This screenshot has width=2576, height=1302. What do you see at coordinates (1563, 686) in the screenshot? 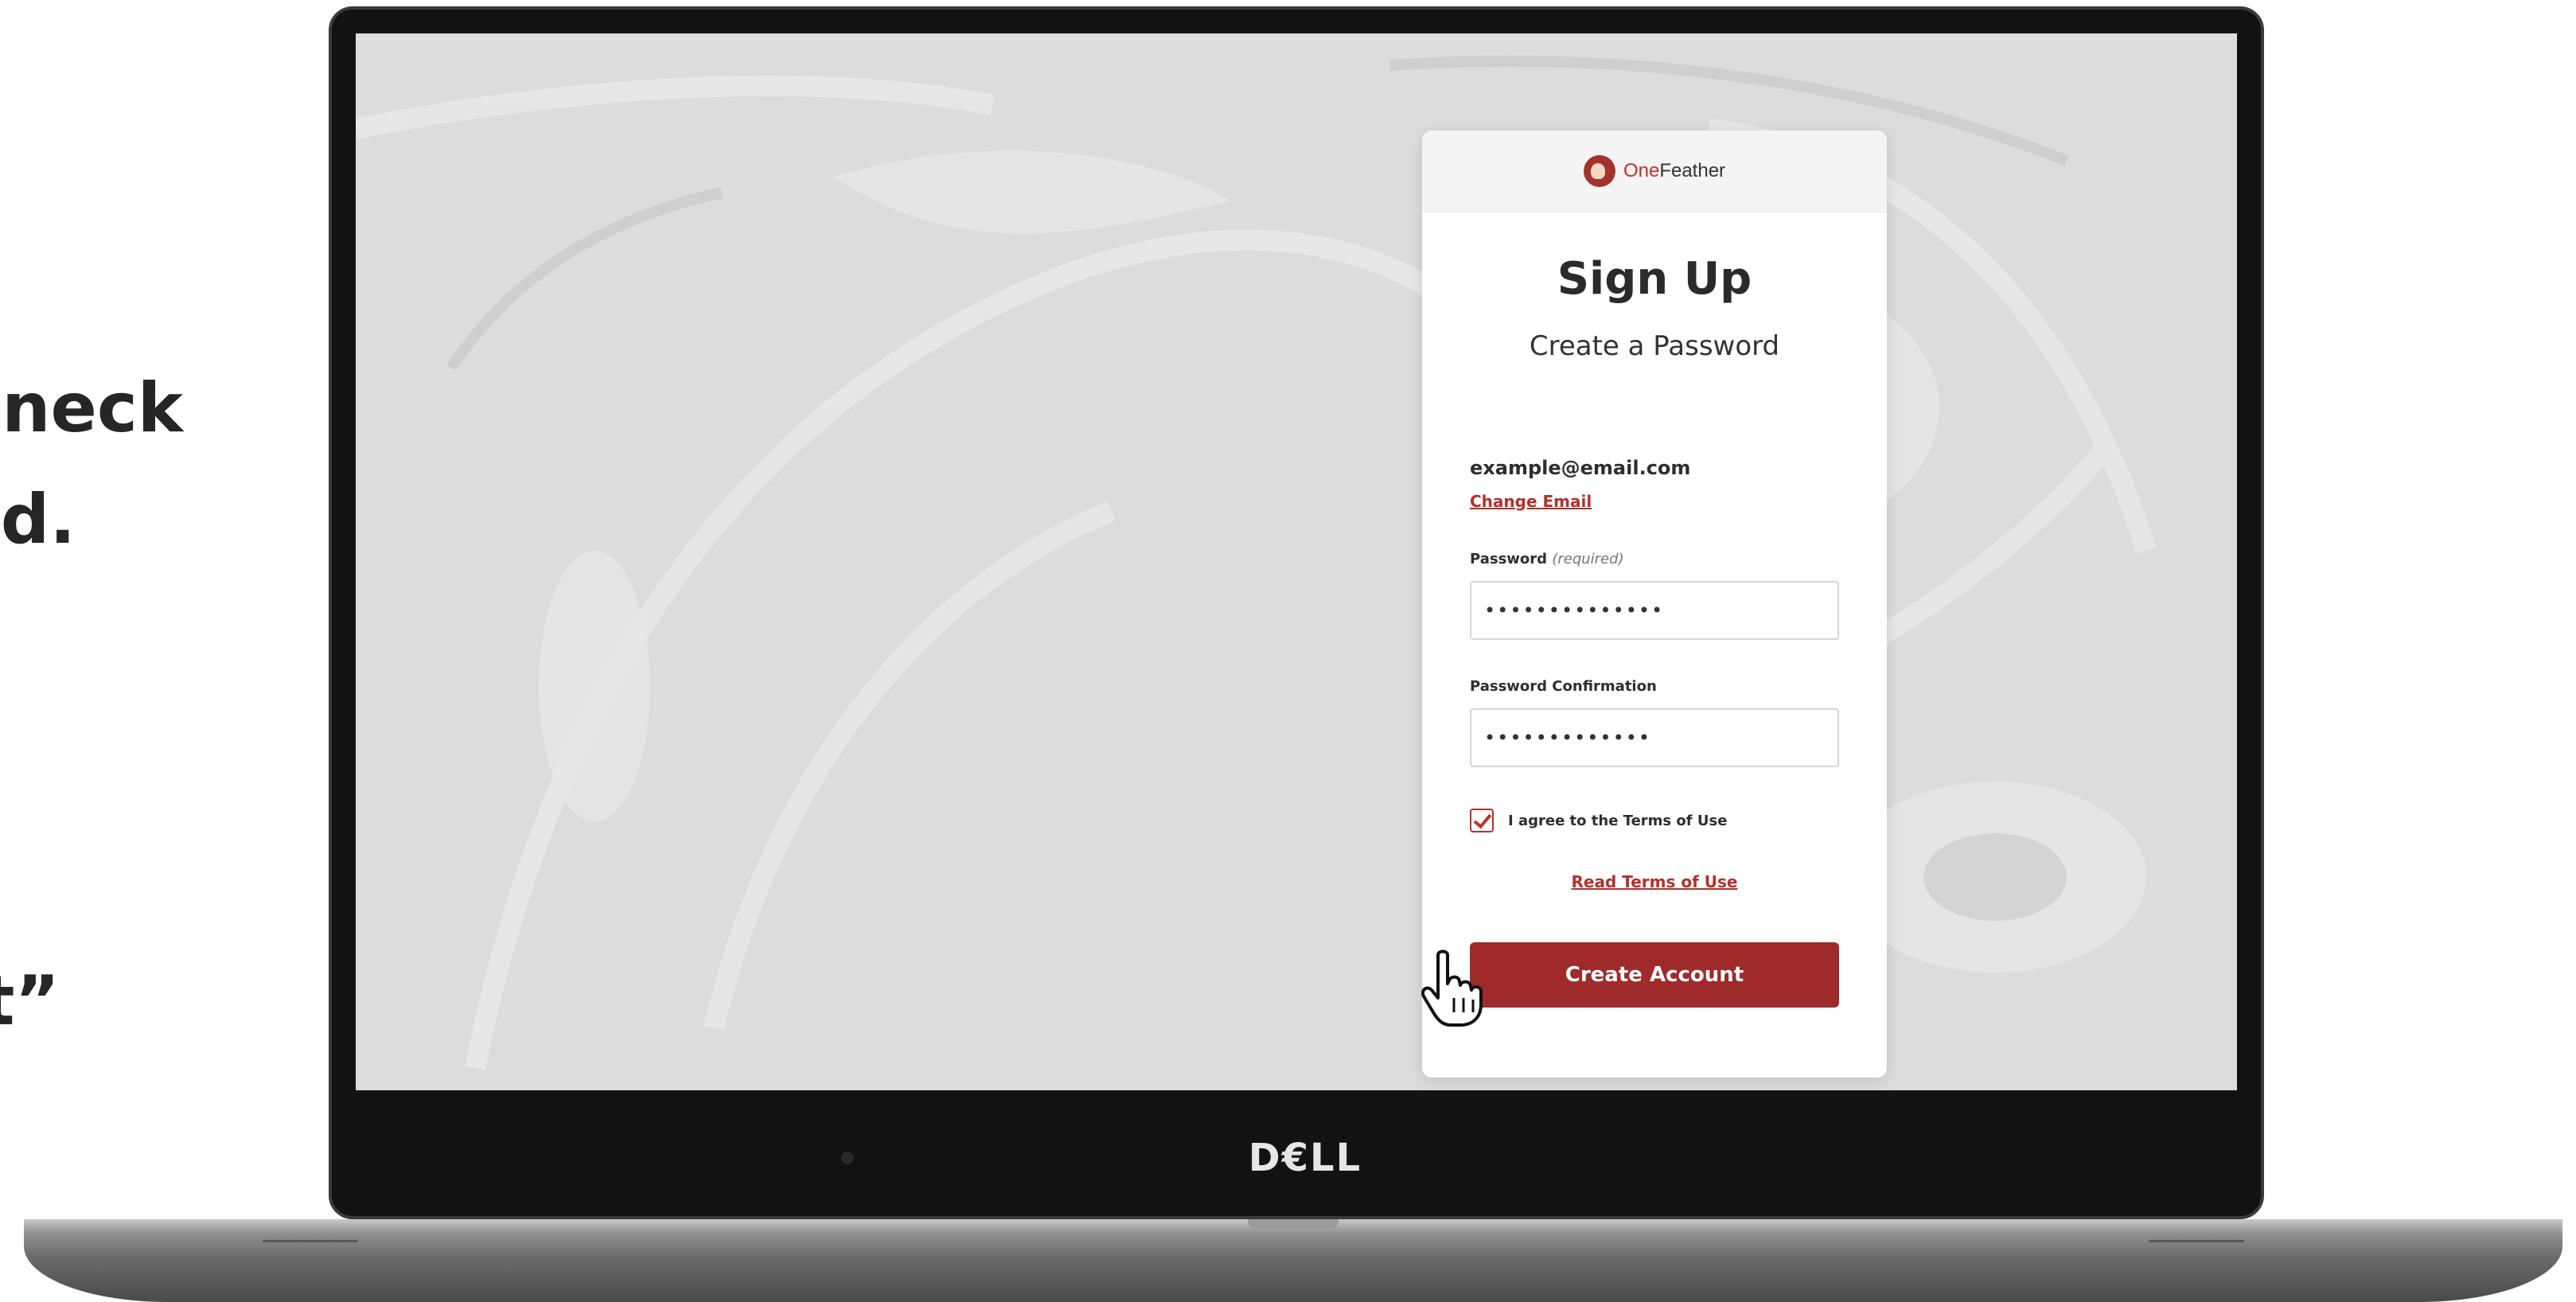
I see `password-confirmation-label: Password Confirmation` at bounding box center [1563, 686].